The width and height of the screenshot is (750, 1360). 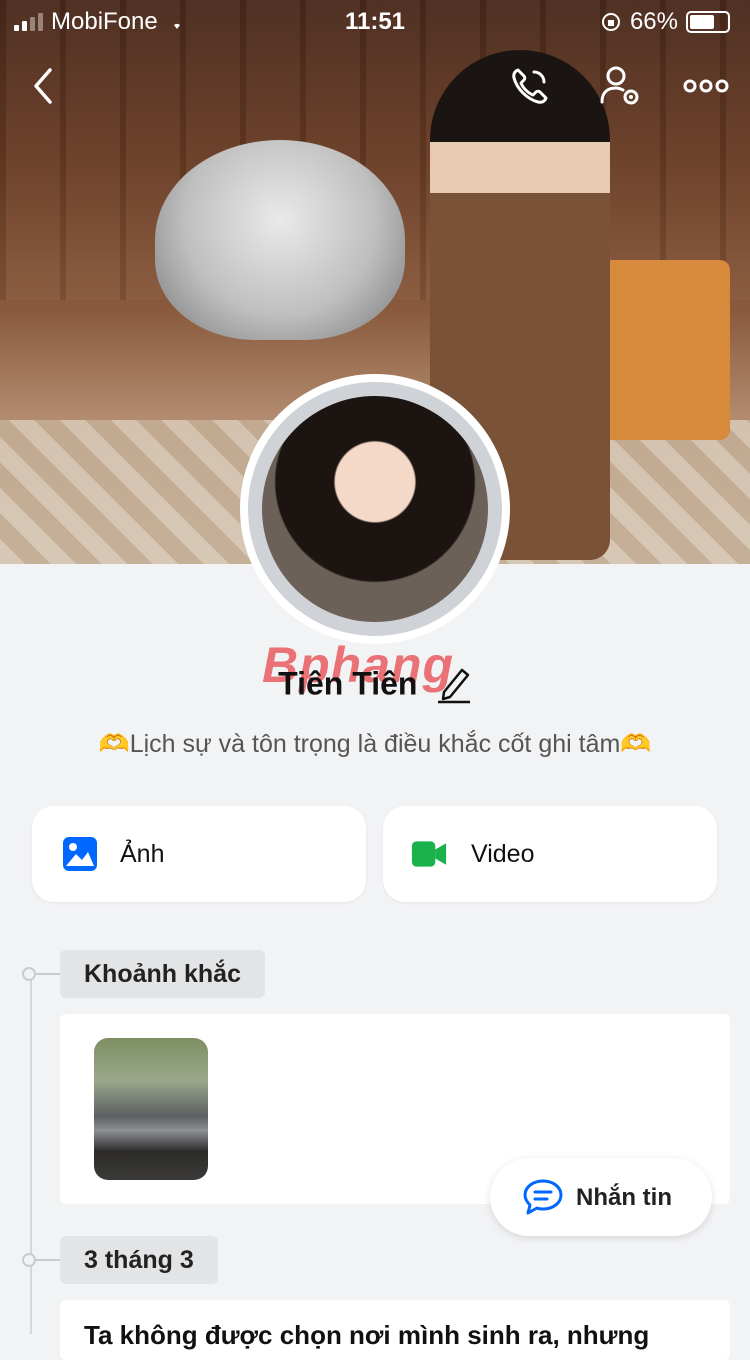 I want to click on video-camera-icon, so click(x=429, y=854).